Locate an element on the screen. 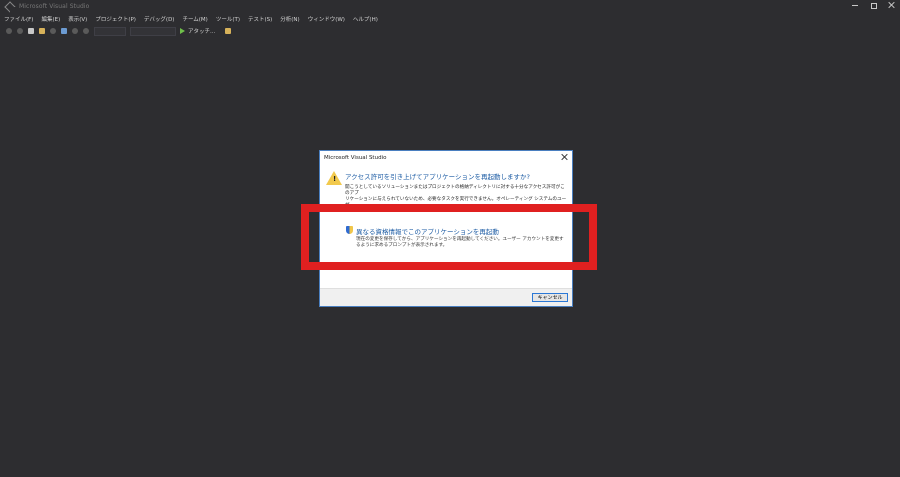 This screenshot has width=900, height=477. minimize-icon is located at coordinates (855, 5).